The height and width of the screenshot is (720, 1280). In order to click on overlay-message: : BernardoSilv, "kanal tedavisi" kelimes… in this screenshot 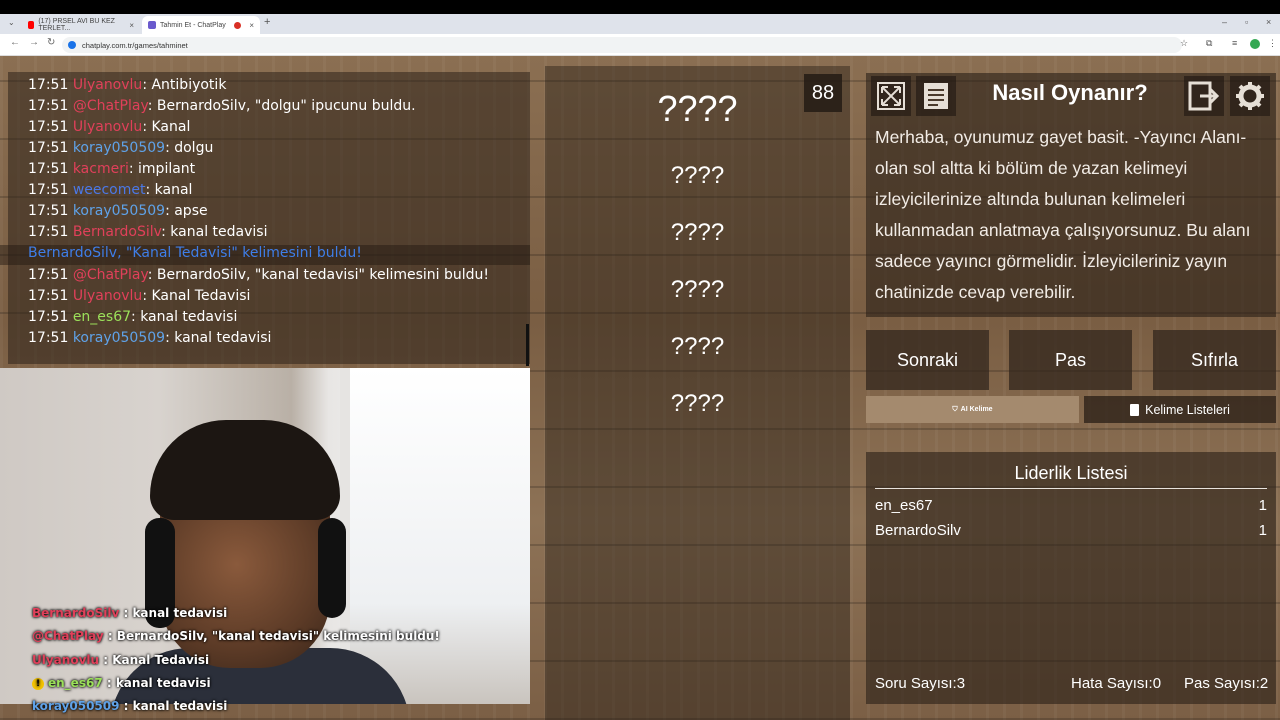, I will do `click(271, 636)`.